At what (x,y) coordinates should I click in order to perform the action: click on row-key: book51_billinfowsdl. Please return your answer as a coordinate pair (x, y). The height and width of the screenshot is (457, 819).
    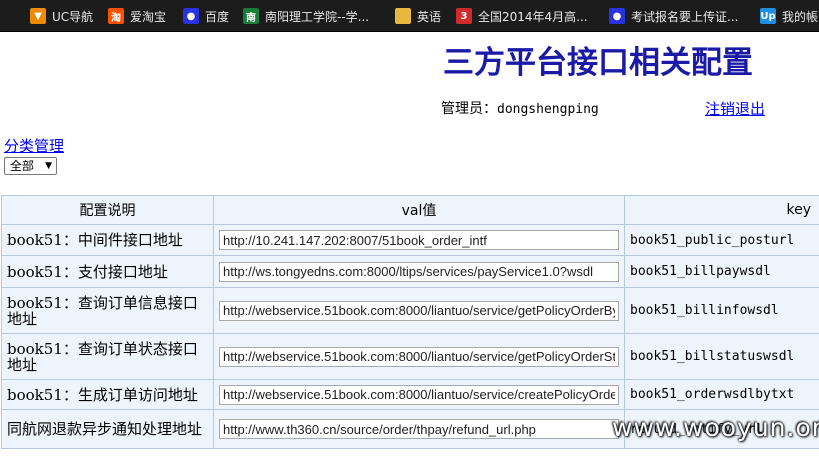
    Looking at the image, I should click on (721, 310).